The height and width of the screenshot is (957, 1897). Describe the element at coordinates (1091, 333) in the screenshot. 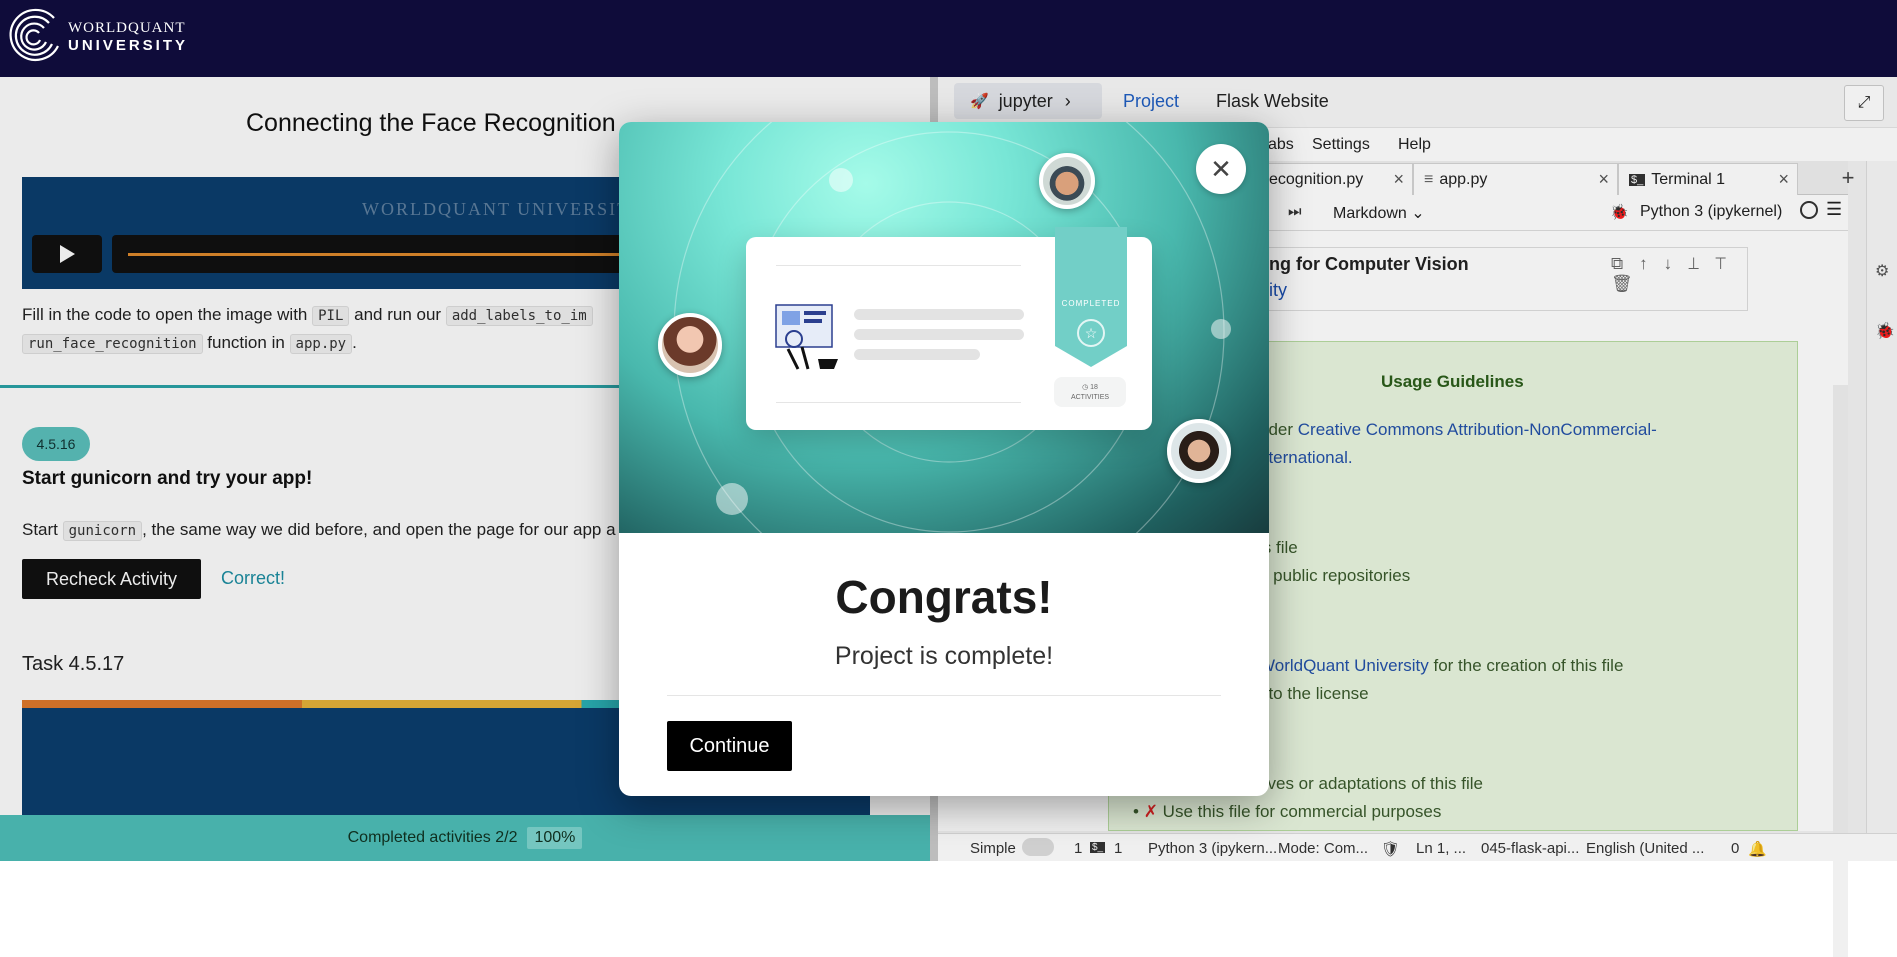

I see `star-icon: ☆` at that location.